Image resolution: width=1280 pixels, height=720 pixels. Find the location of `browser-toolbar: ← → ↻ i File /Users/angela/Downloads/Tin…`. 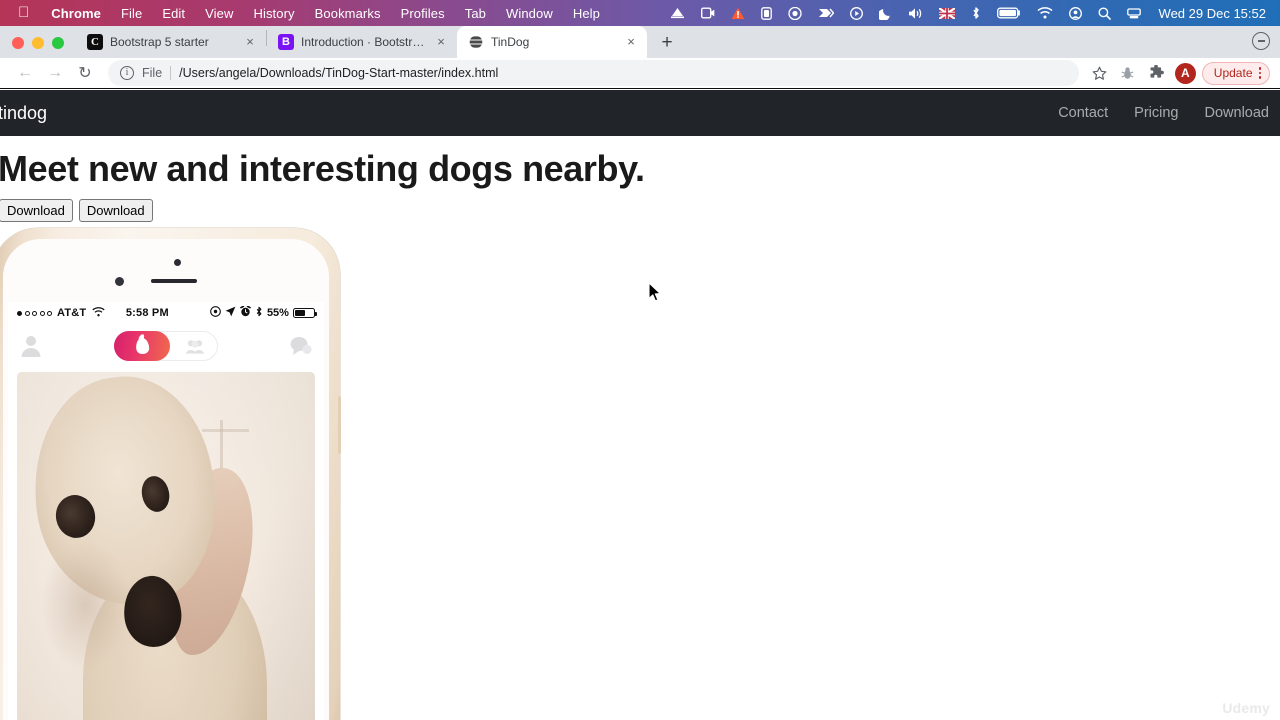

browser-toolbar: ← → ↻ i File /Users/angela/Downloads/Tin… is located at coordinates (640, 73).